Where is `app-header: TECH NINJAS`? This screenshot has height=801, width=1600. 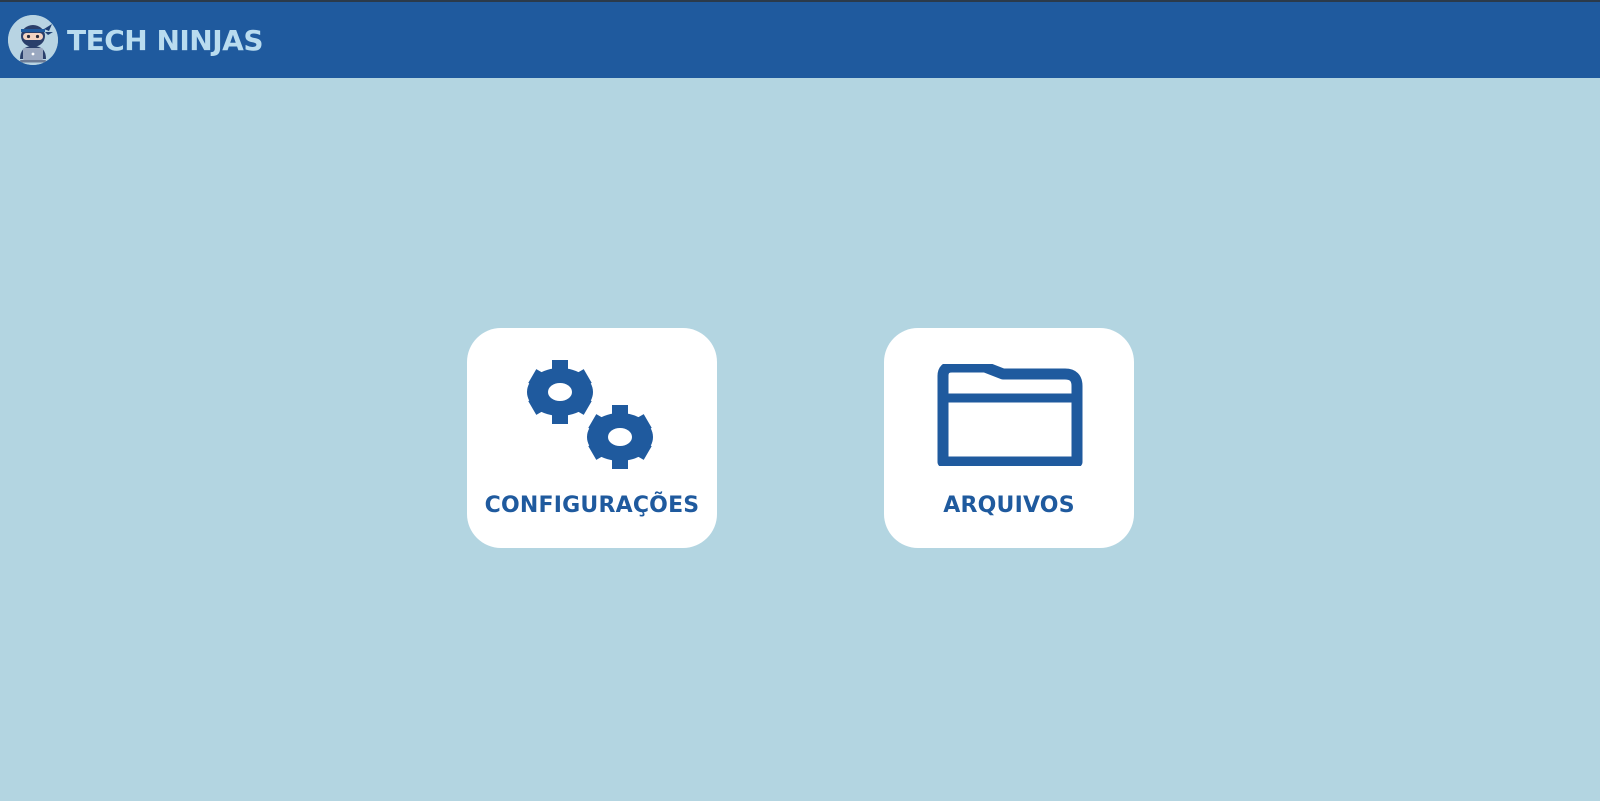 app-header: TECH NINJAS is located at coordinates (800, 40).